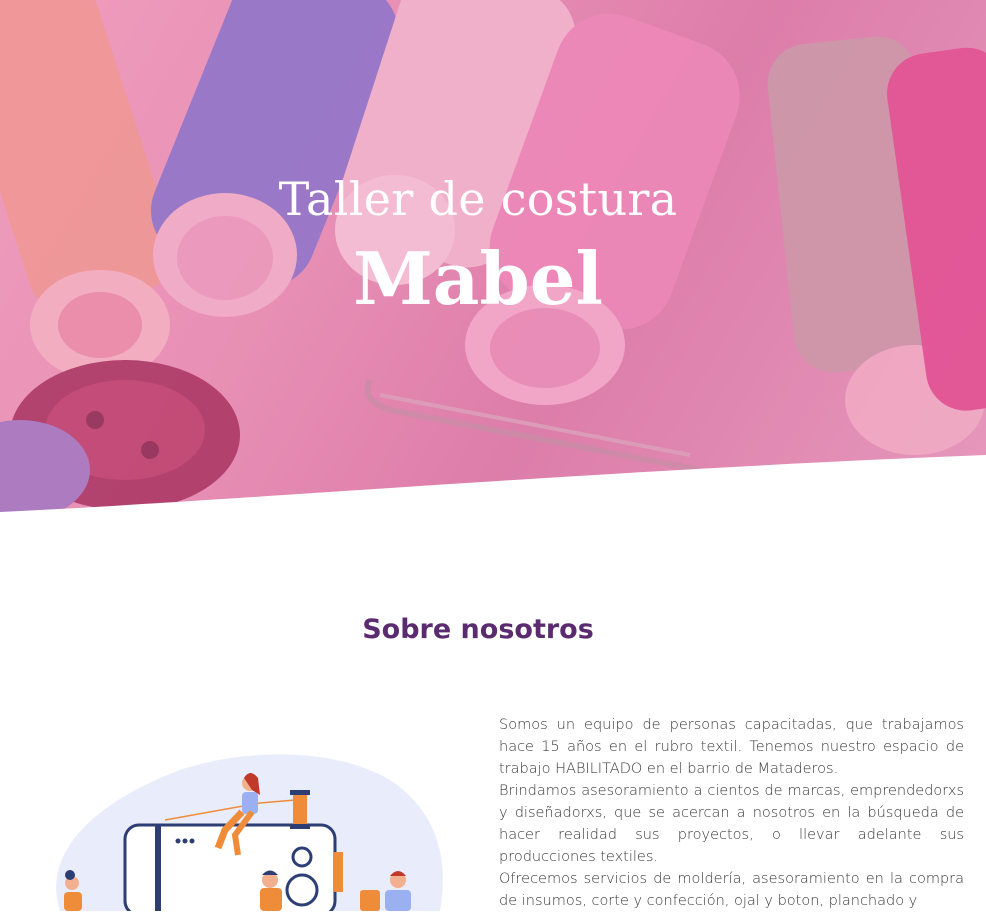 The height and width of the screenshot is (916, 986). Describe the element at coordinates (478, 278) in the screenshot. I see `hero-name: Mabel` at that location.